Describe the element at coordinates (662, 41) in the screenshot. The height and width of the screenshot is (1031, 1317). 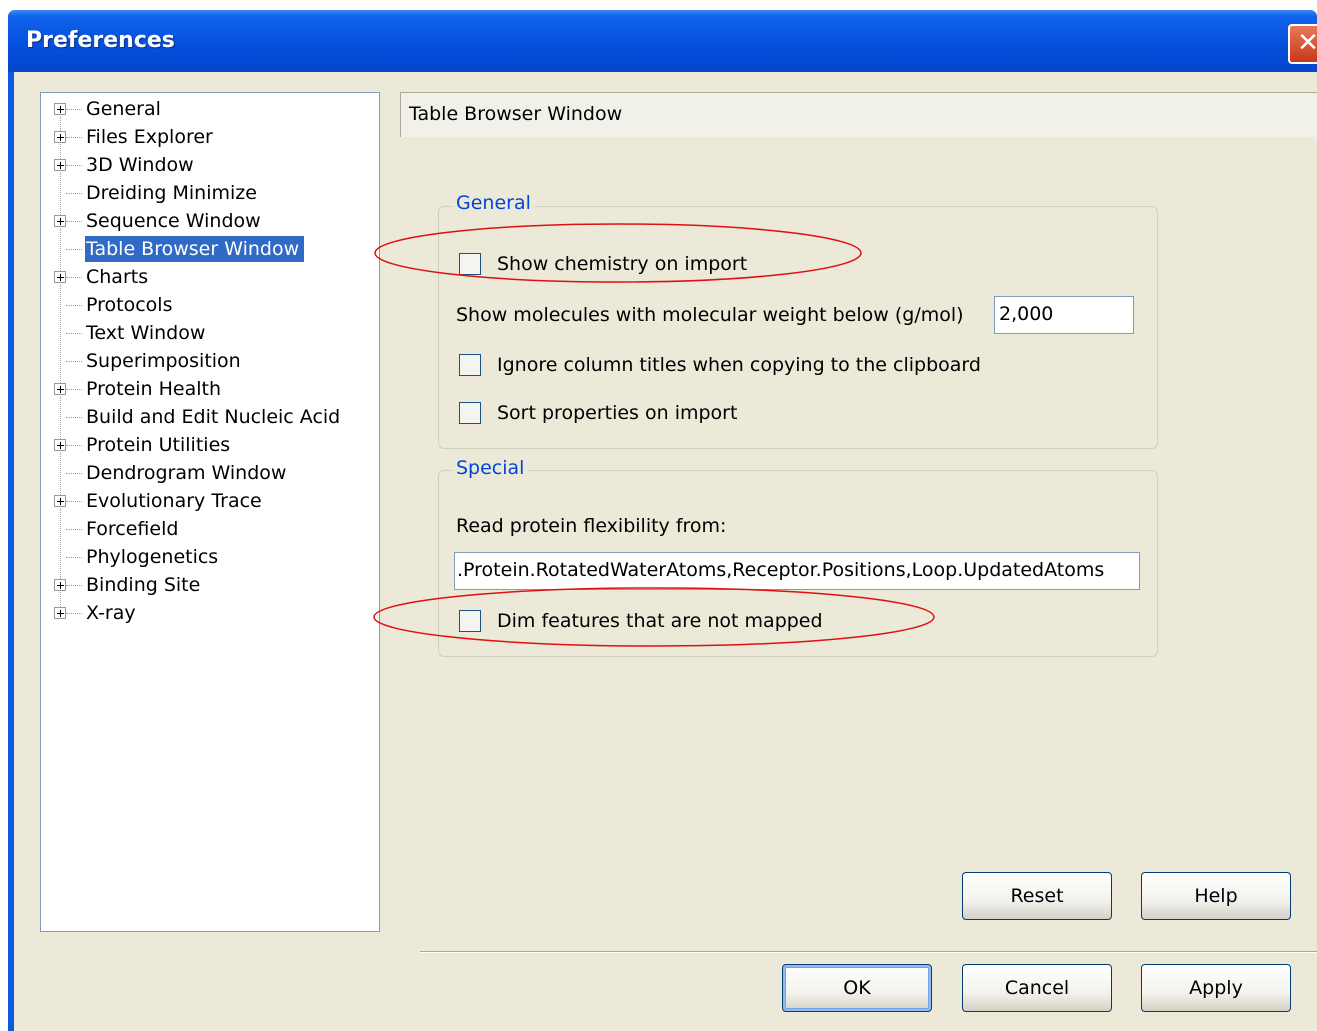
I see `title-bar: Preferences ✕` at that location.